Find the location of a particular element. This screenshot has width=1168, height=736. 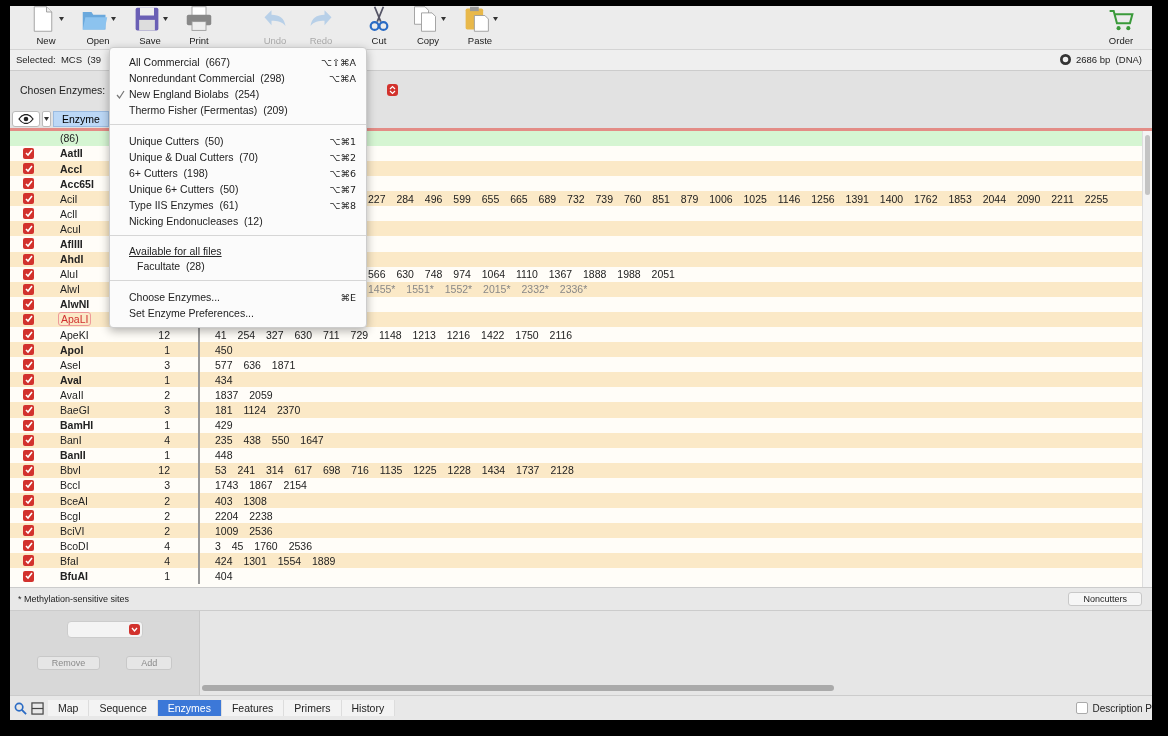

order-button: Order is located at coordinates (1121, 26).